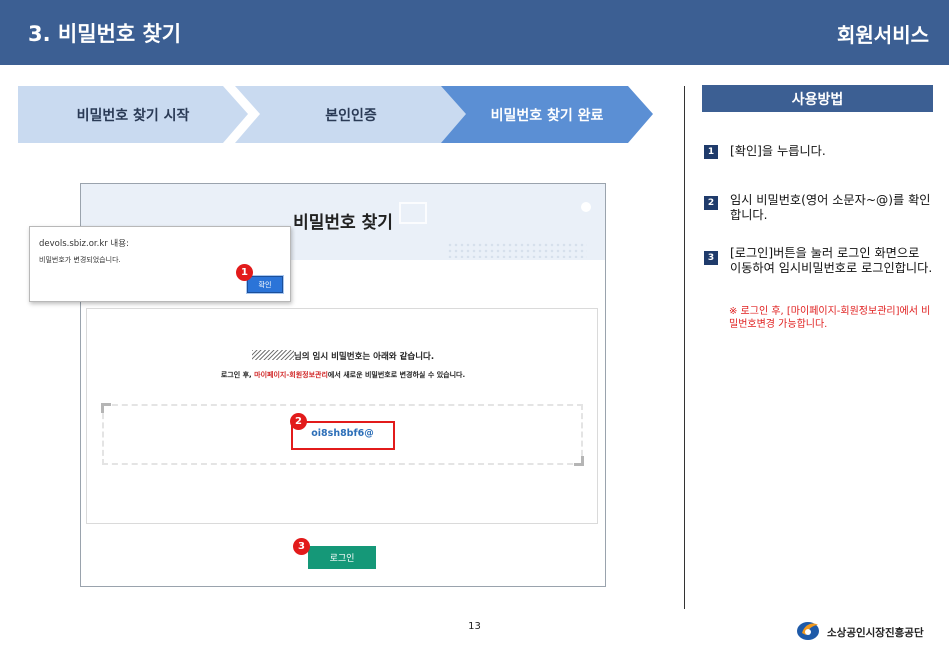  I want to click on instruction-number: 1, so click(711, 152).